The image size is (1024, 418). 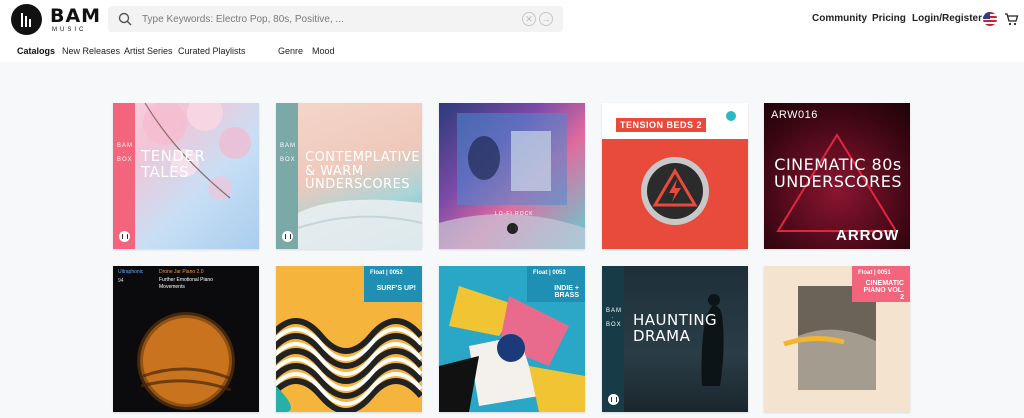 I want to click on submit-search-icon: →, so click(x=546, y=19).